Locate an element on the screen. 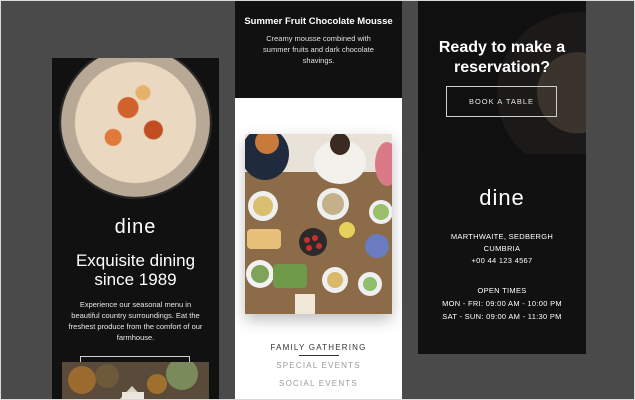  book-table-button: BOOK A TABLE is located at coordinates (501, 101).